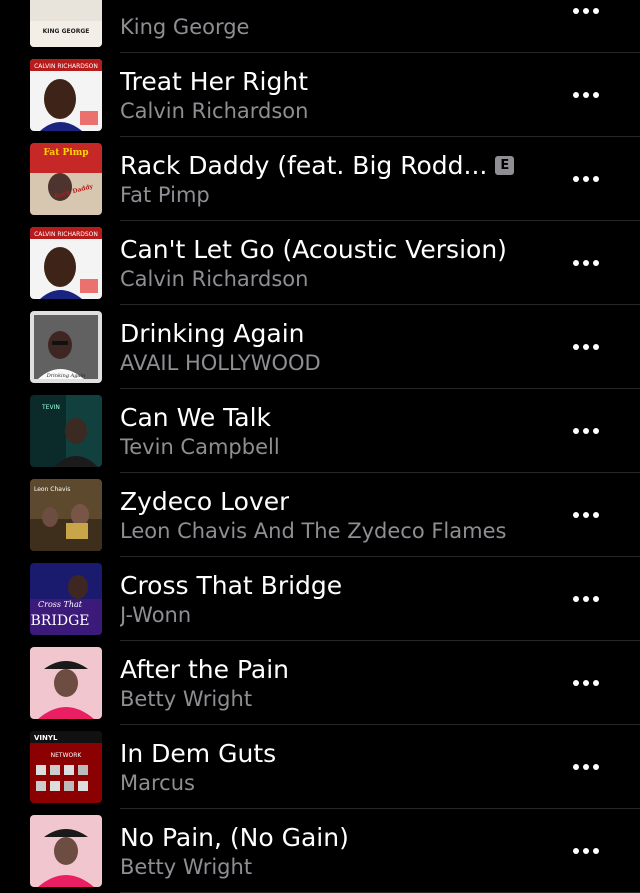  What do you see at coordinates (505, 165) in the screenshot?
I see `explicit-badge: E` at bounding box center [505, 165].